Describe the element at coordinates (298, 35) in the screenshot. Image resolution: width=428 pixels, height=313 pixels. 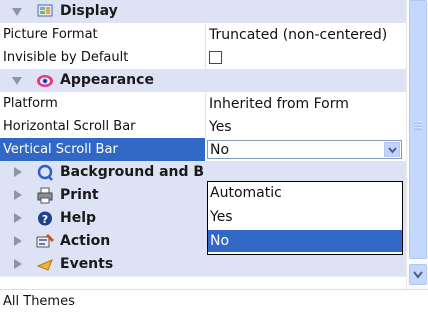
I see `property-value: Truncated (non-centered)` at that location.